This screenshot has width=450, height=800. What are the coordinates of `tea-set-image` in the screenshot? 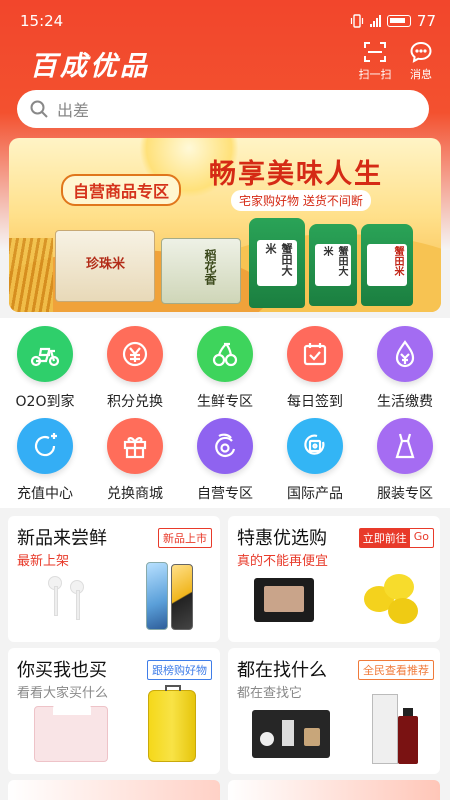 It's located at (291, 734).